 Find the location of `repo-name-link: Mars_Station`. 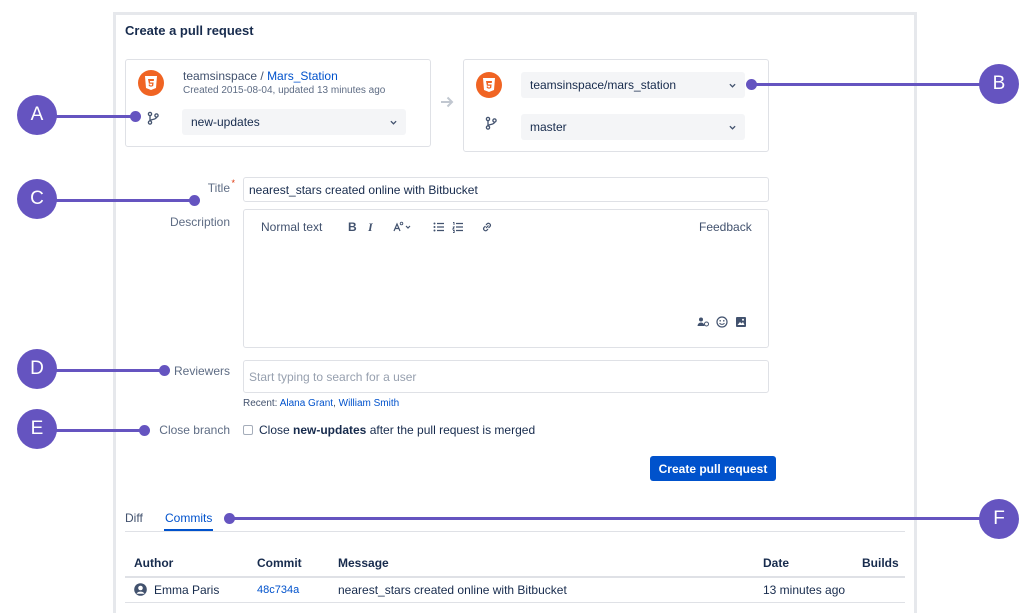

repo-name-link: Mars_Station is located at coordinates (302, 76).